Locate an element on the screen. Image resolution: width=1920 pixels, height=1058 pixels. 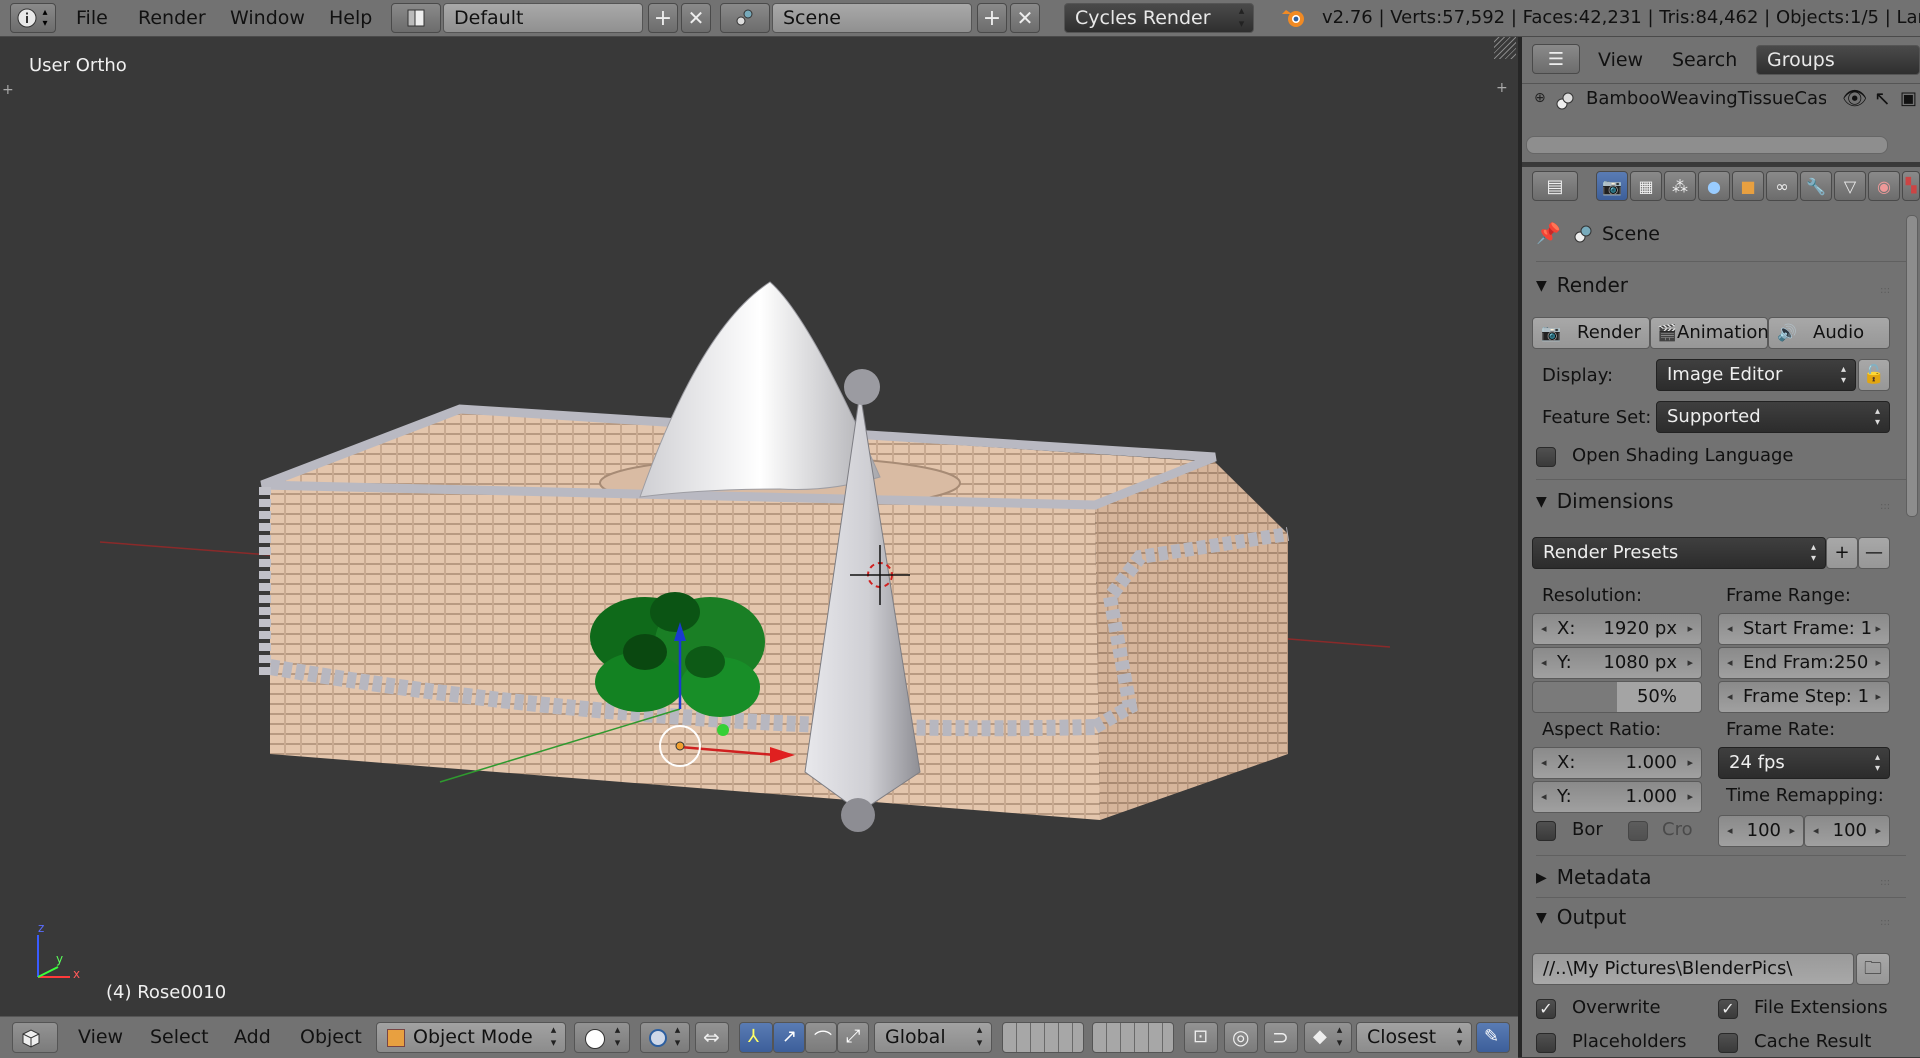
lock-layers-button: ⊡ is located at coordinates (1201, 1037).